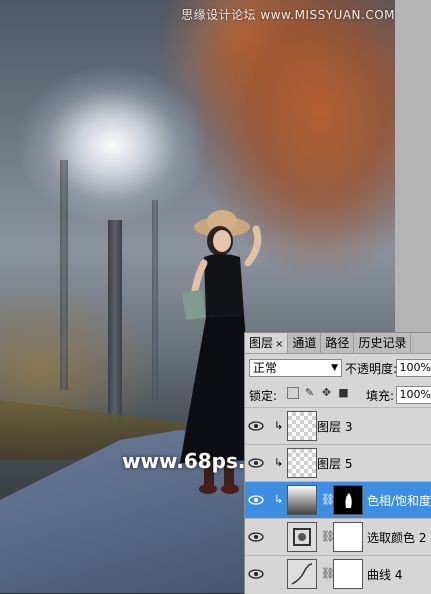 The width and height of the screenshot is (431, 594). What do you see at coordinates (384, 574) in the screenshot?
I see `layer-name: 曲线 4` at bounding box center [384, 574].